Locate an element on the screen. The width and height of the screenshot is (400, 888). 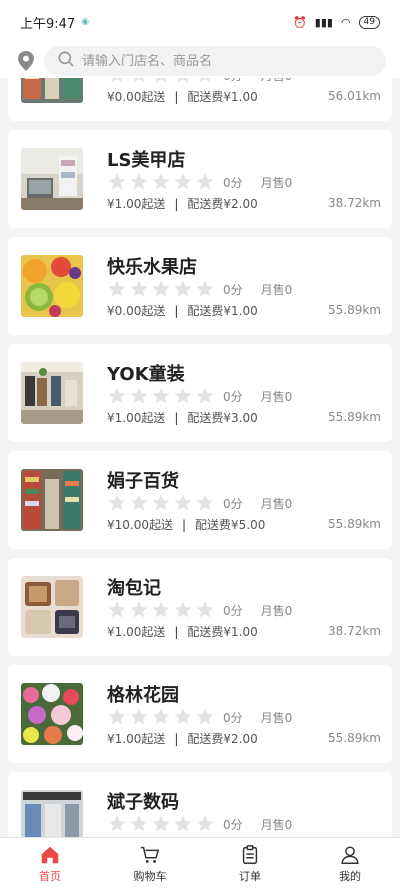
store-name: 斌子数码 is located at coordinates (143, 802).